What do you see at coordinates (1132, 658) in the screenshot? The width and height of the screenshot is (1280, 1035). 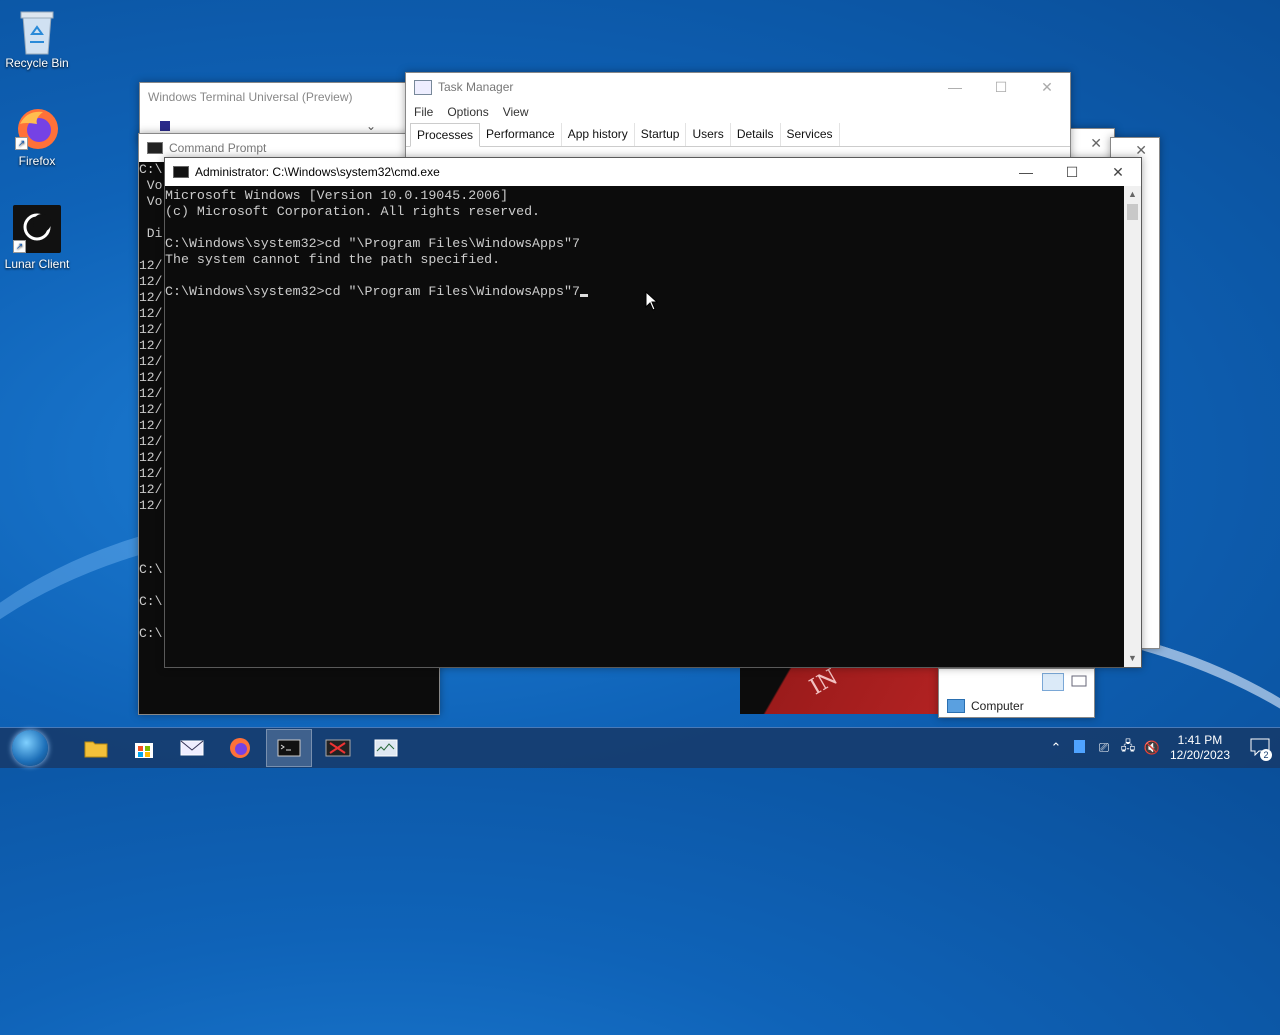 I see `scroll-down-icon: ▼` at bounding box center [1132, 658].